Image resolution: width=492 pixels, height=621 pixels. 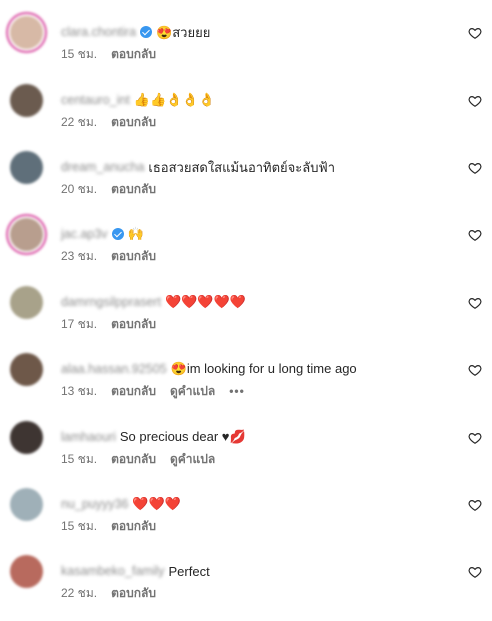 What do you see at coordinates (102, 167) in the screenshot?
I see `comment-username: dream_anucha` at bounding box center [102, 167].